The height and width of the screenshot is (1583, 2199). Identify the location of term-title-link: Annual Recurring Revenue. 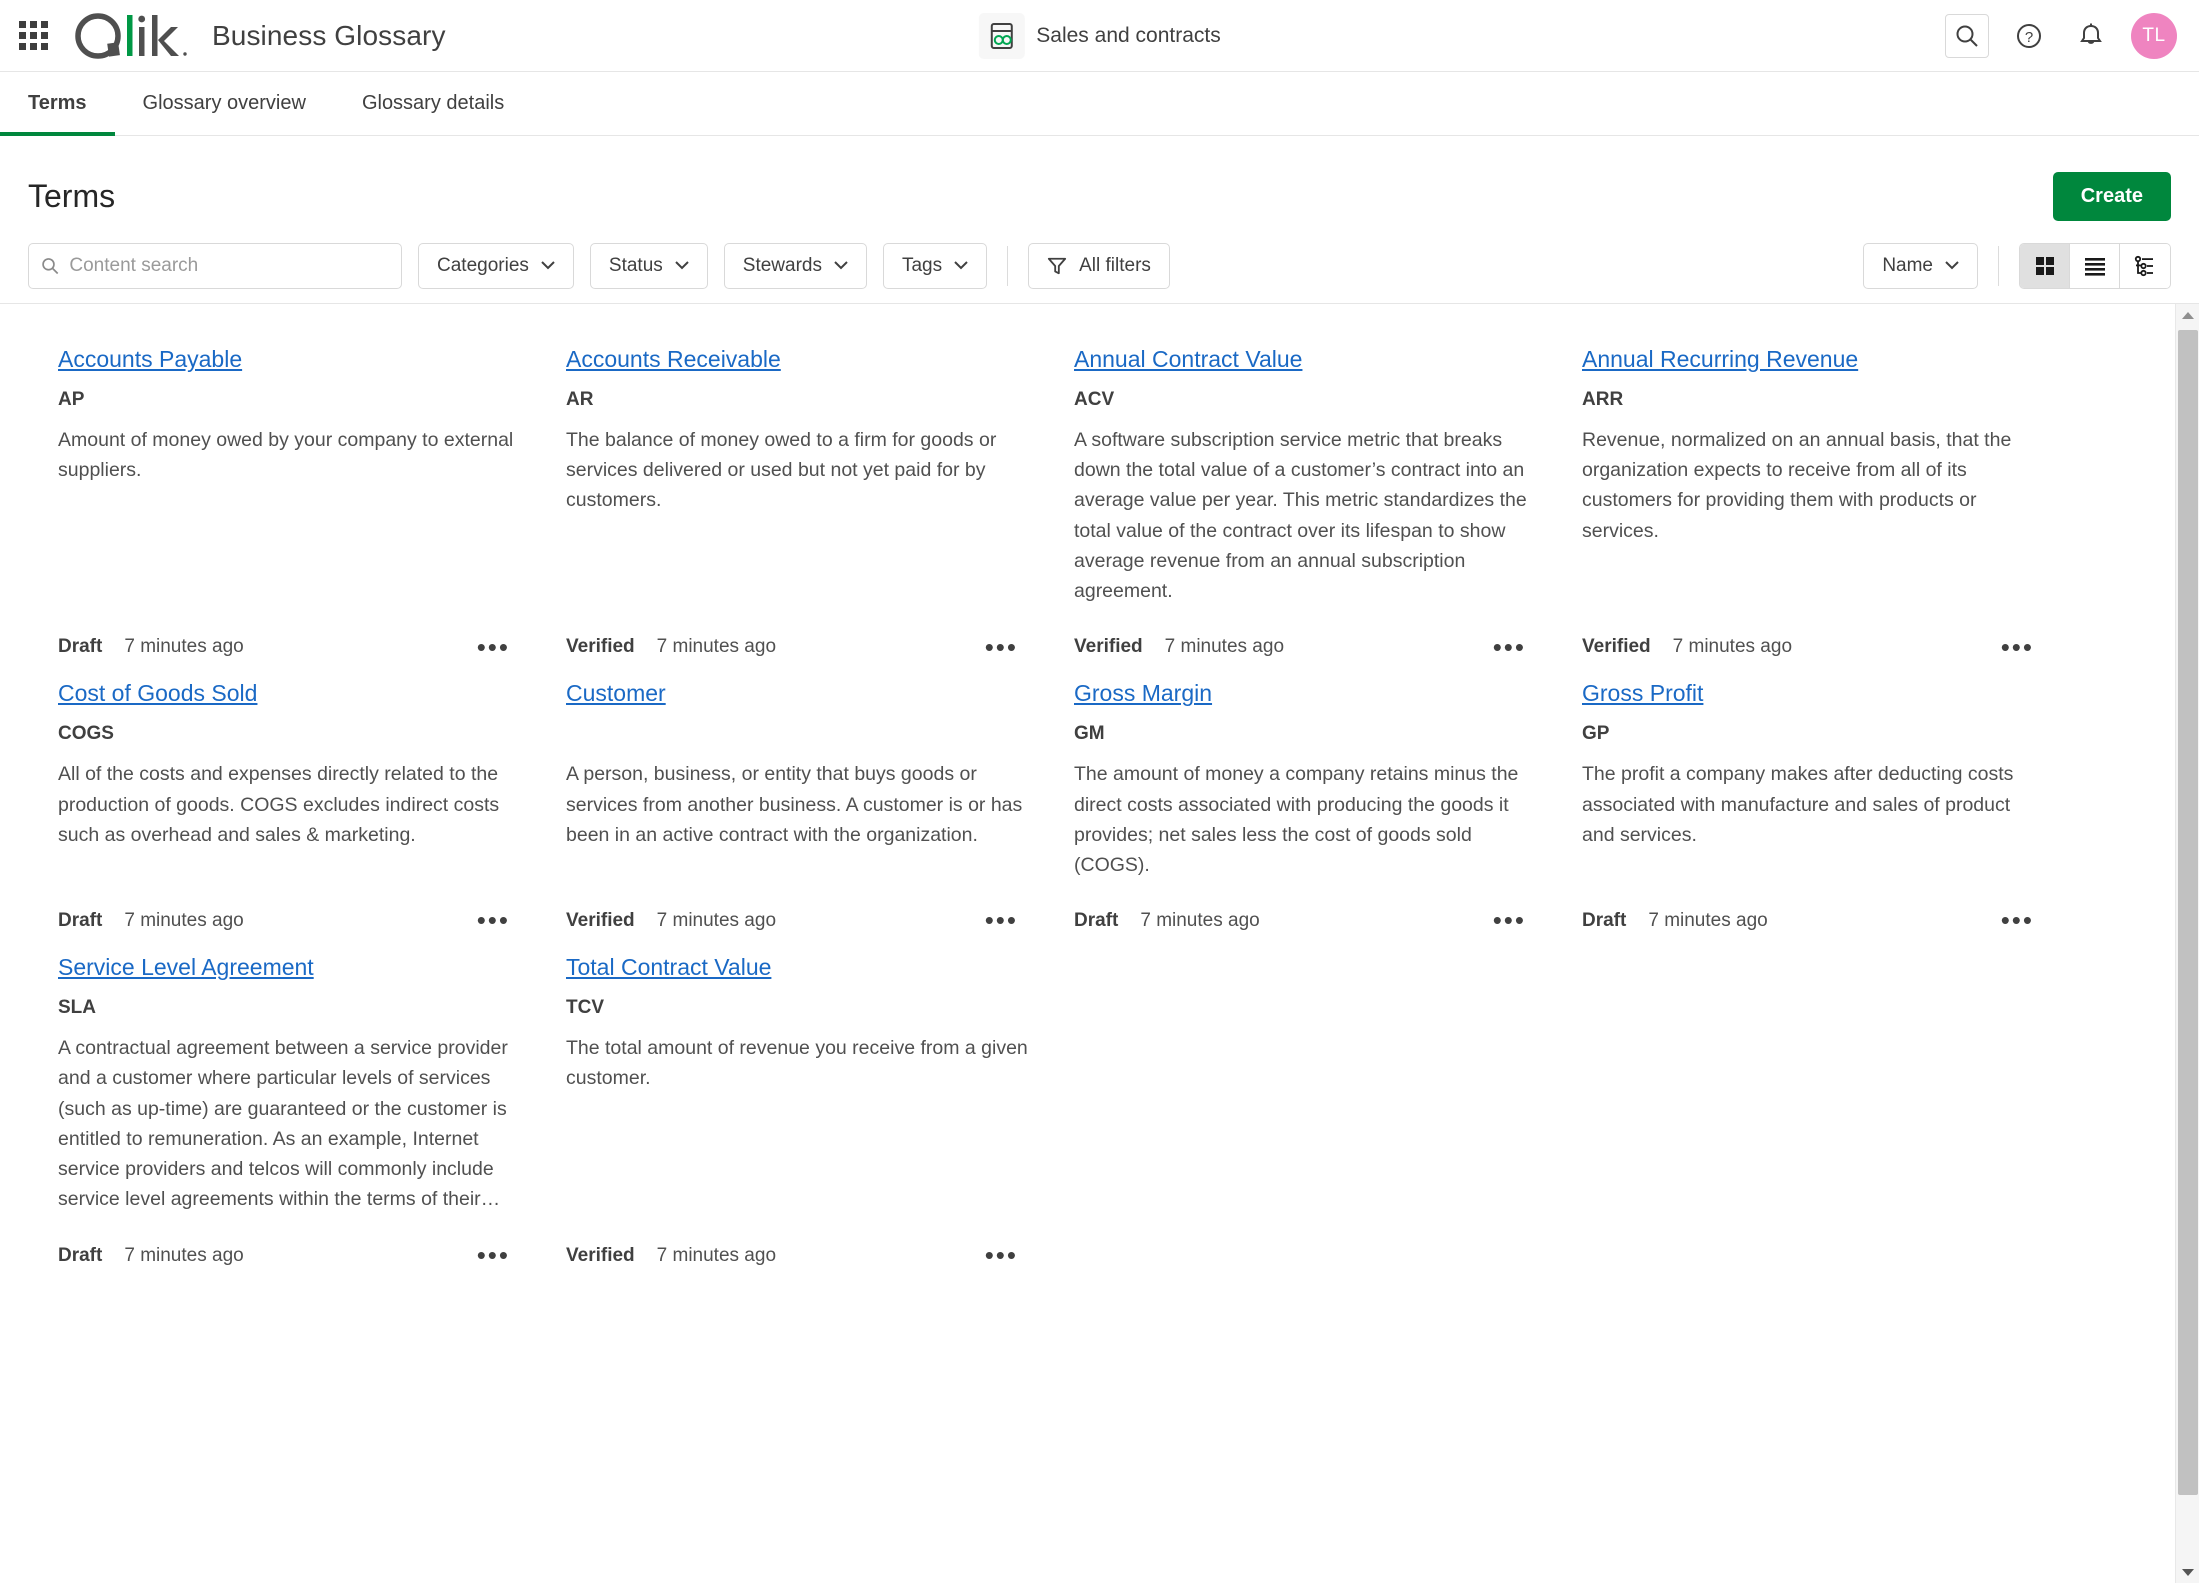
(1720, 359).